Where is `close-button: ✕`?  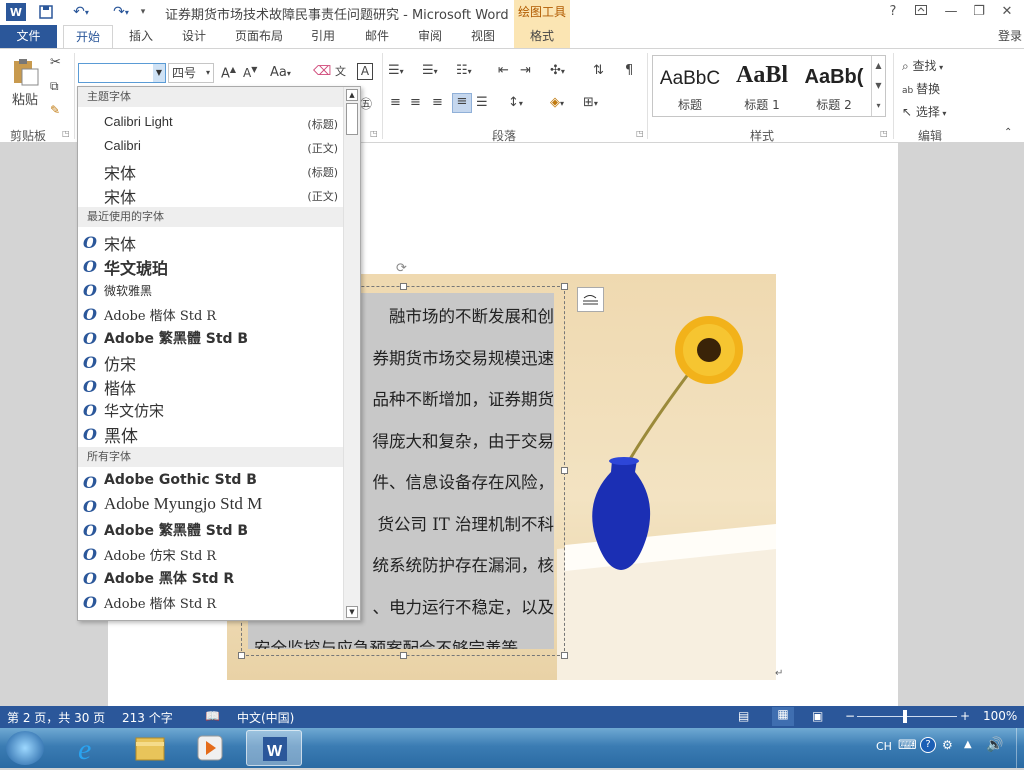
close-button: ✕ is located at coordinates (1007, 12).